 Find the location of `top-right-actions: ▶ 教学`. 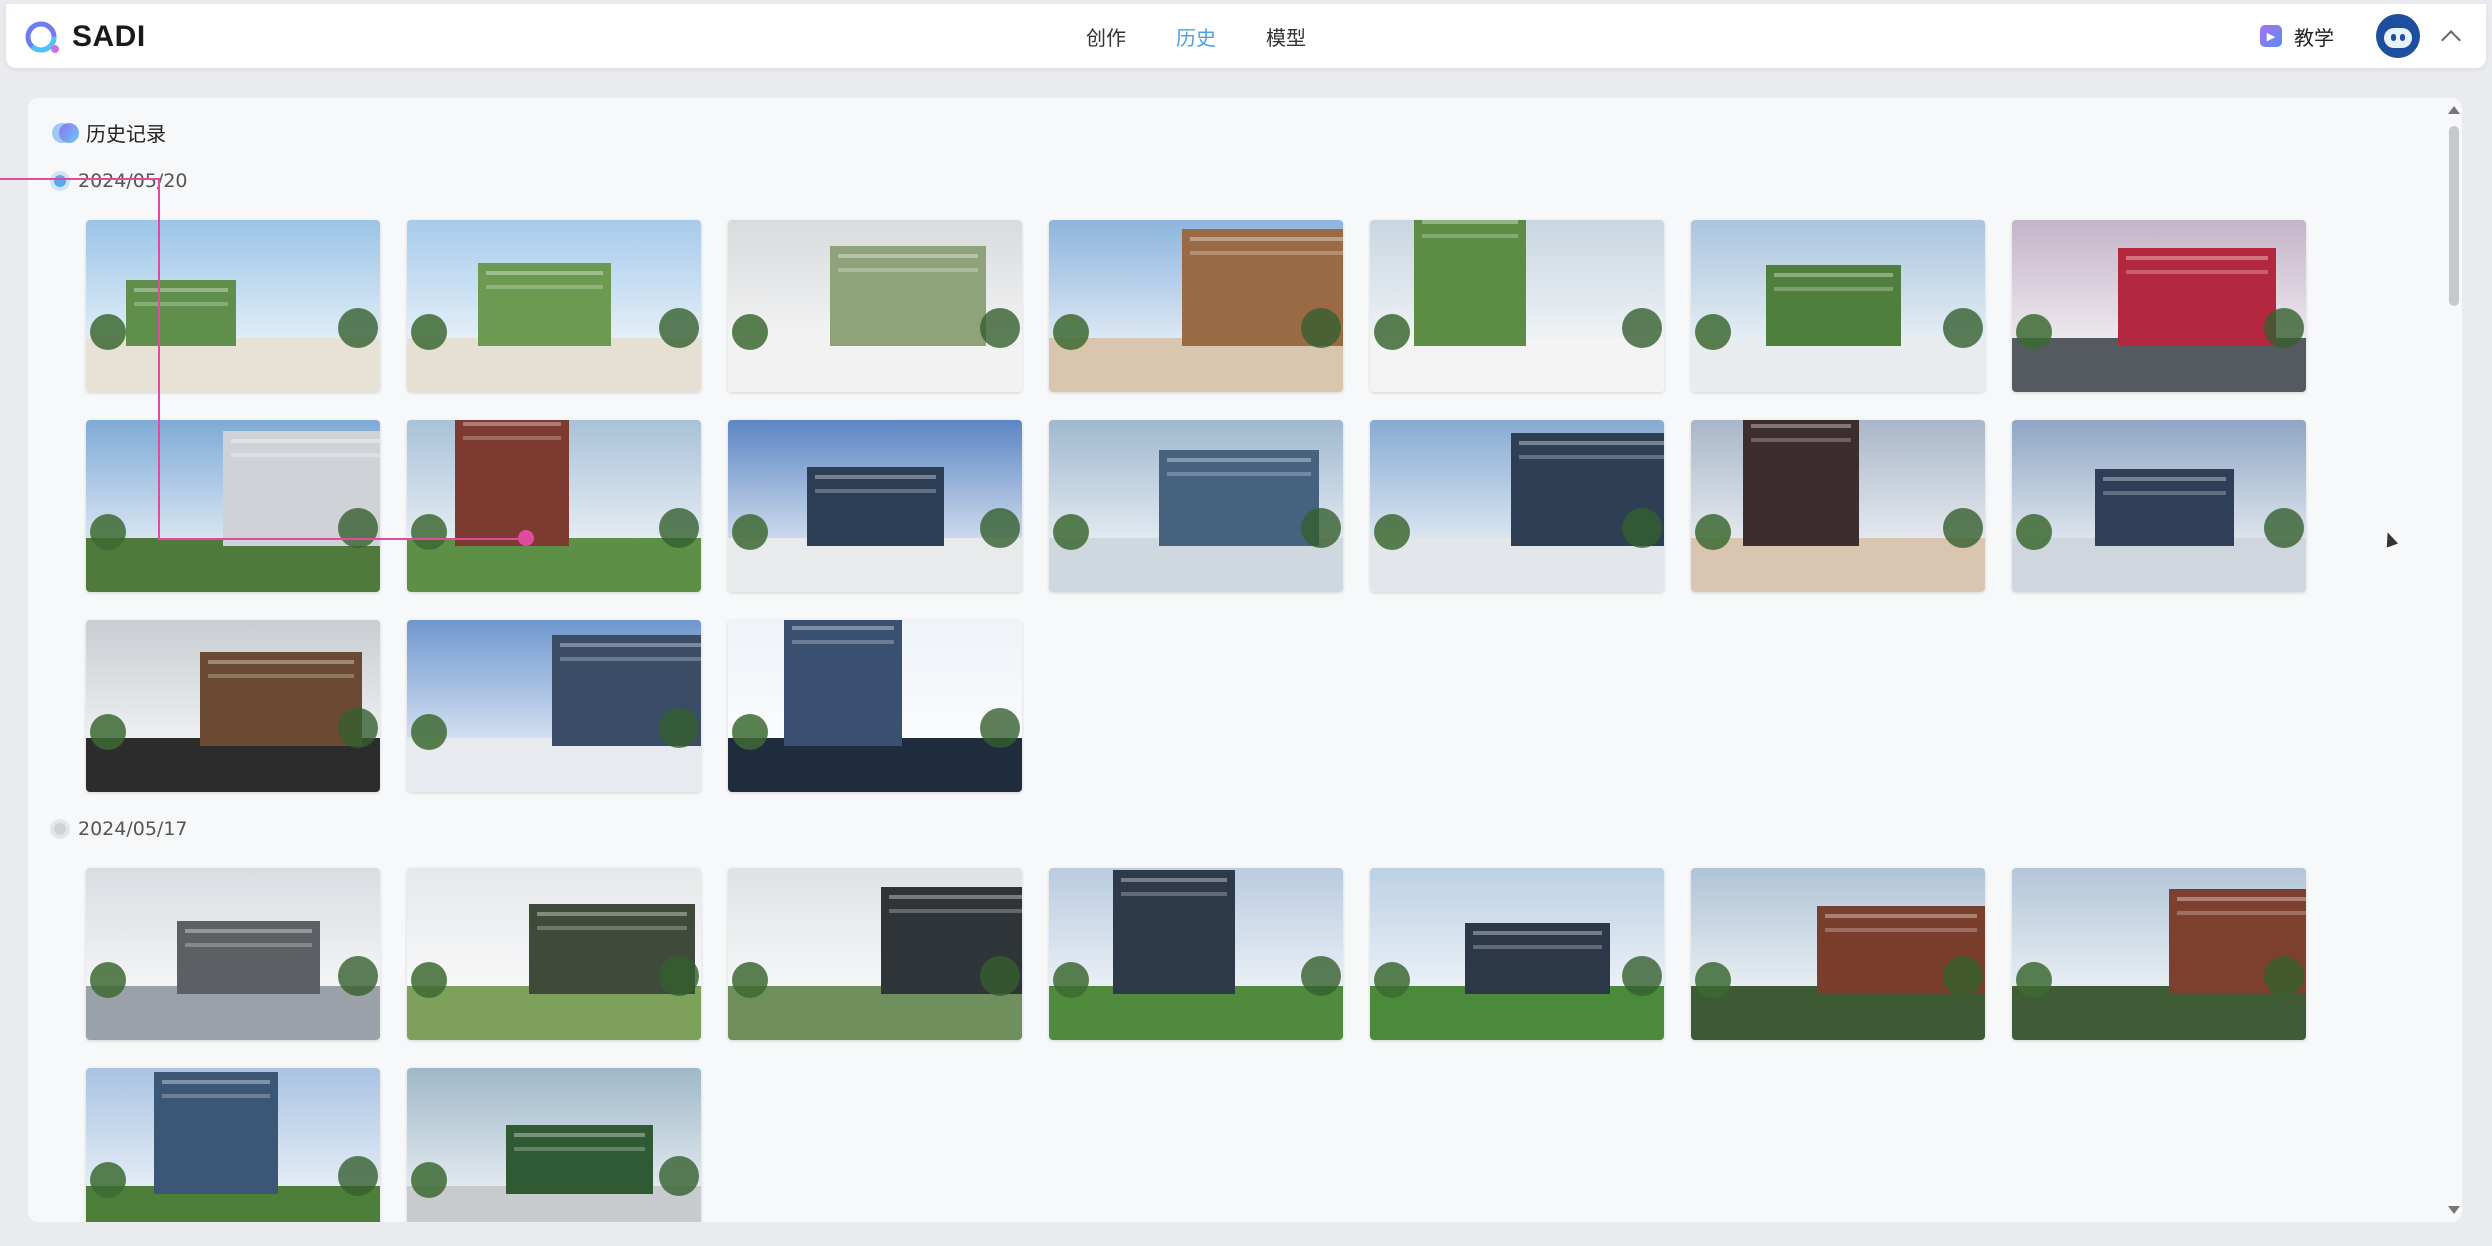

top-right-actions: ▶ 教学 is located at coordinates (2360, 36).